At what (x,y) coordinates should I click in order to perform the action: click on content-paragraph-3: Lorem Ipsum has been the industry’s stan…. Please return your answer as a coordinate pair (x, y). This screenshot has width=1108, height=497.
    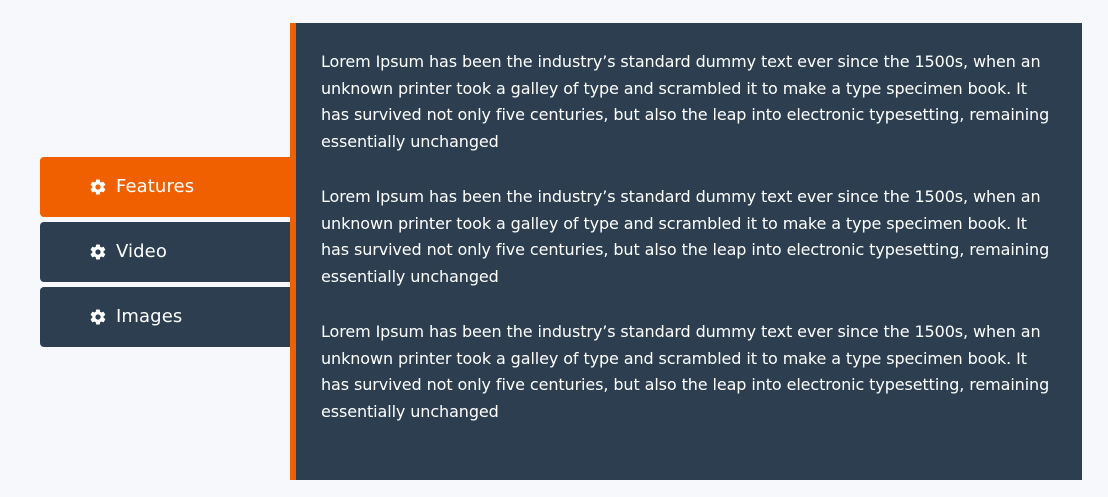
    Looking at the image, I should click on (685, 371).